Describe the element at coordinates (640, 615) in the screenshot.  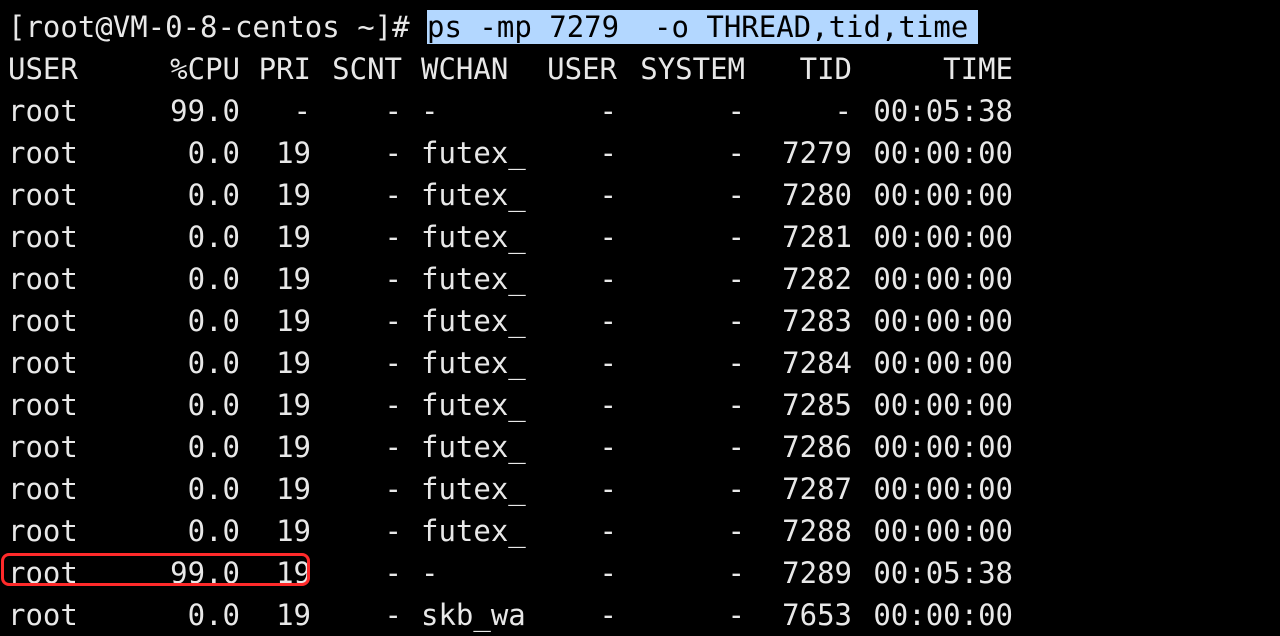
I see `table-row: root 0.0 19- skb_wa - -7653 00:00:00` at that location.